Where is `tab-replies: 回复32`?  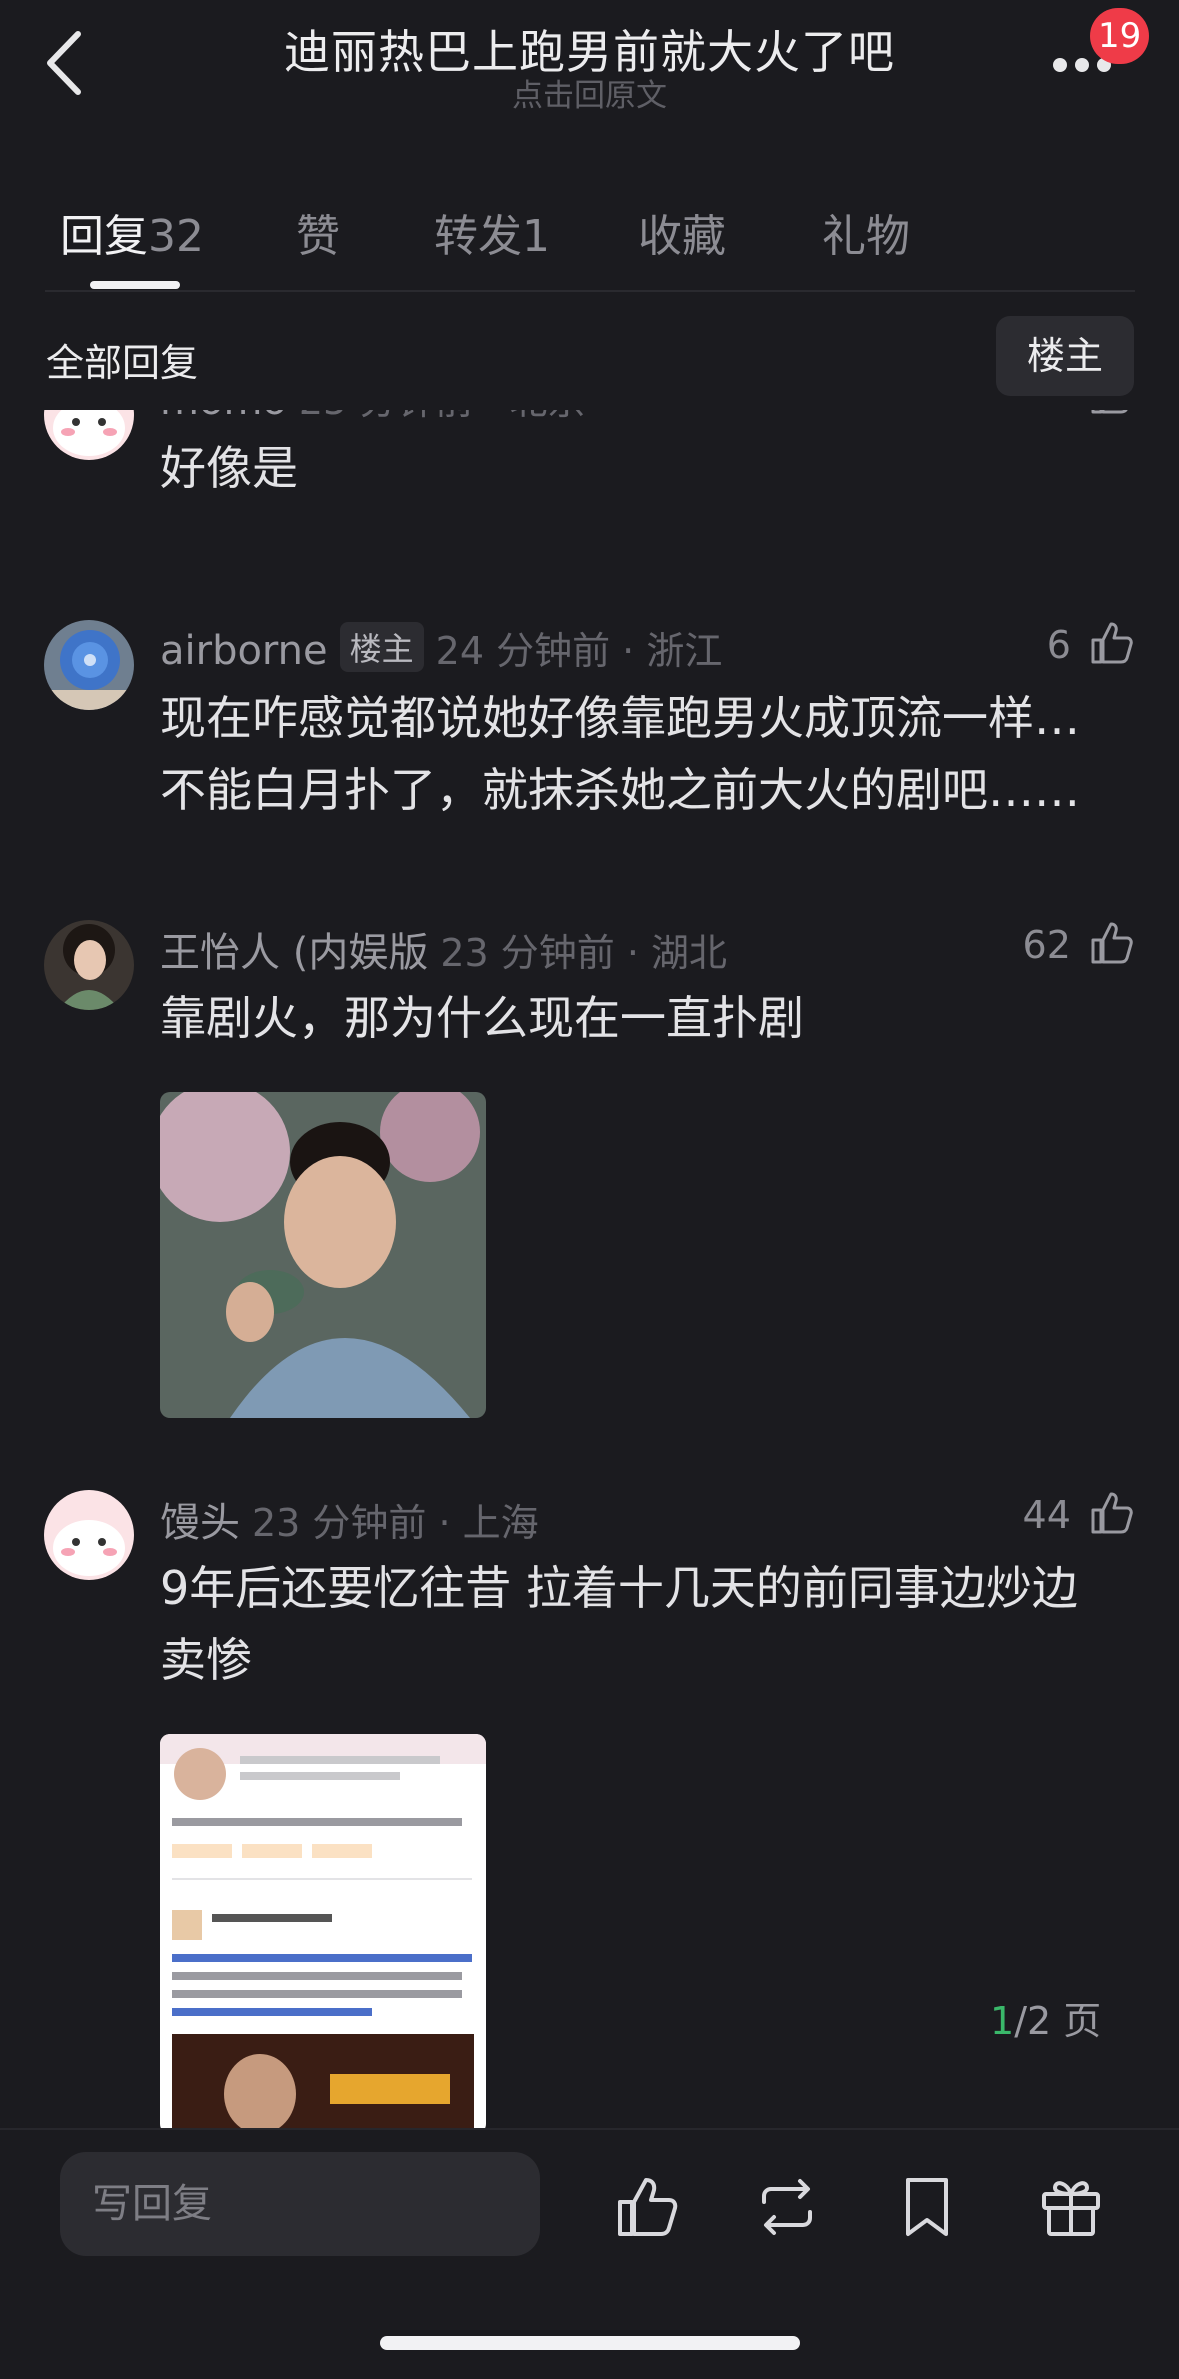 tab-replies: 回复32 is located at coordinates (132, 232).